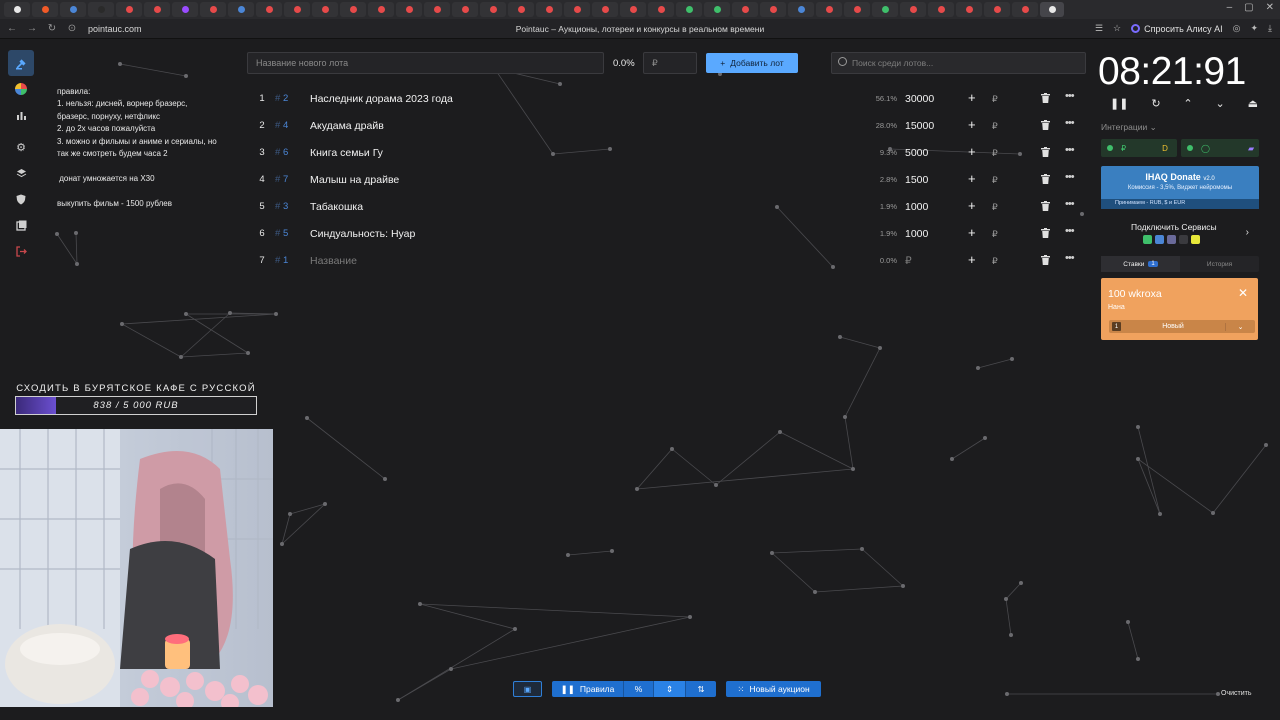 The image size is (1280, 720). I want to click on lot-amount-input: 1500, so click(916, 180).